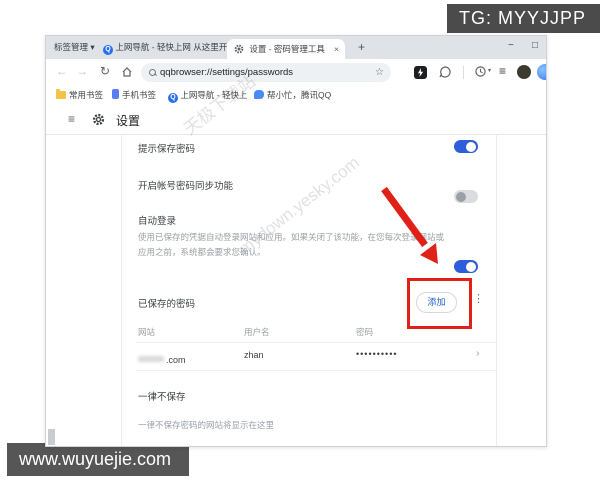 The image size is (600, 480). I want to click on feedback-bubble-icon, so click(445, 72).